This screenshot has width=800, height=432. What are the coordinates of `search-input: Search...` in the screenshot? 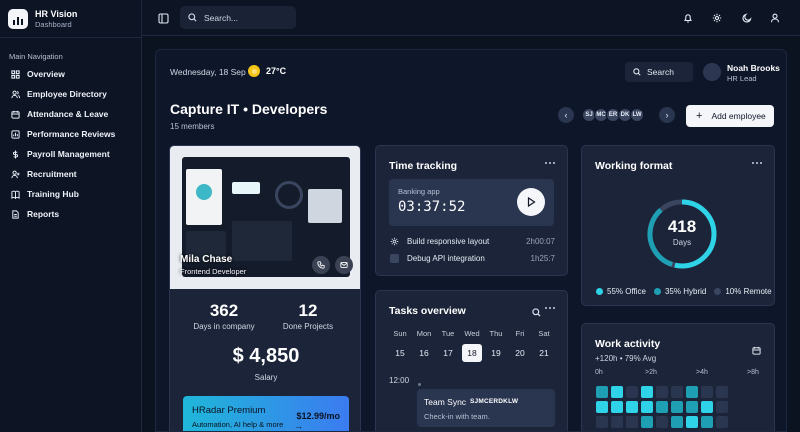 It's located at (238, 17).